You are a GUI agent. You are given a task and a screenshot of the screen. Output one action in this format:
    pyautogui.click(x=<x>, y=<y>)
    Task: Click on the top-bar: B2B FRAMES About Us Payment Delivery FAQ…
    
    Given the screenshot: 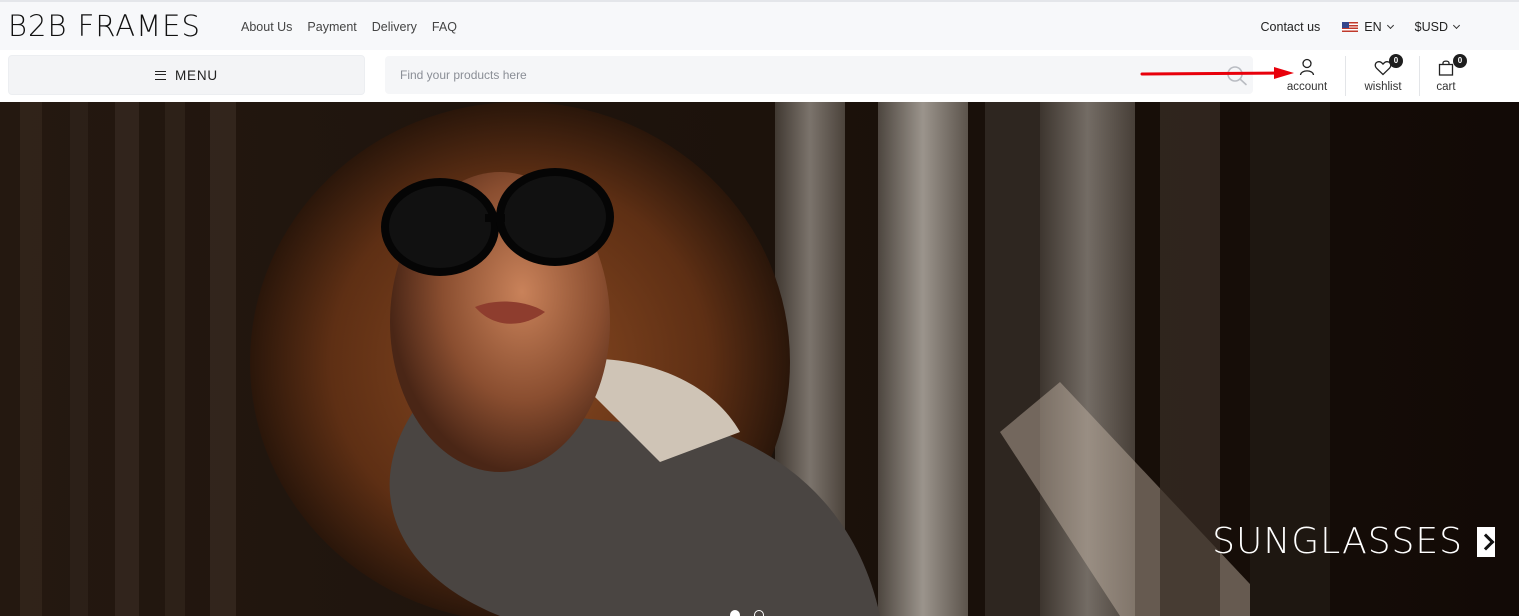 What is the action you would take?
    pyautogui.click(x=759, y=25)
    